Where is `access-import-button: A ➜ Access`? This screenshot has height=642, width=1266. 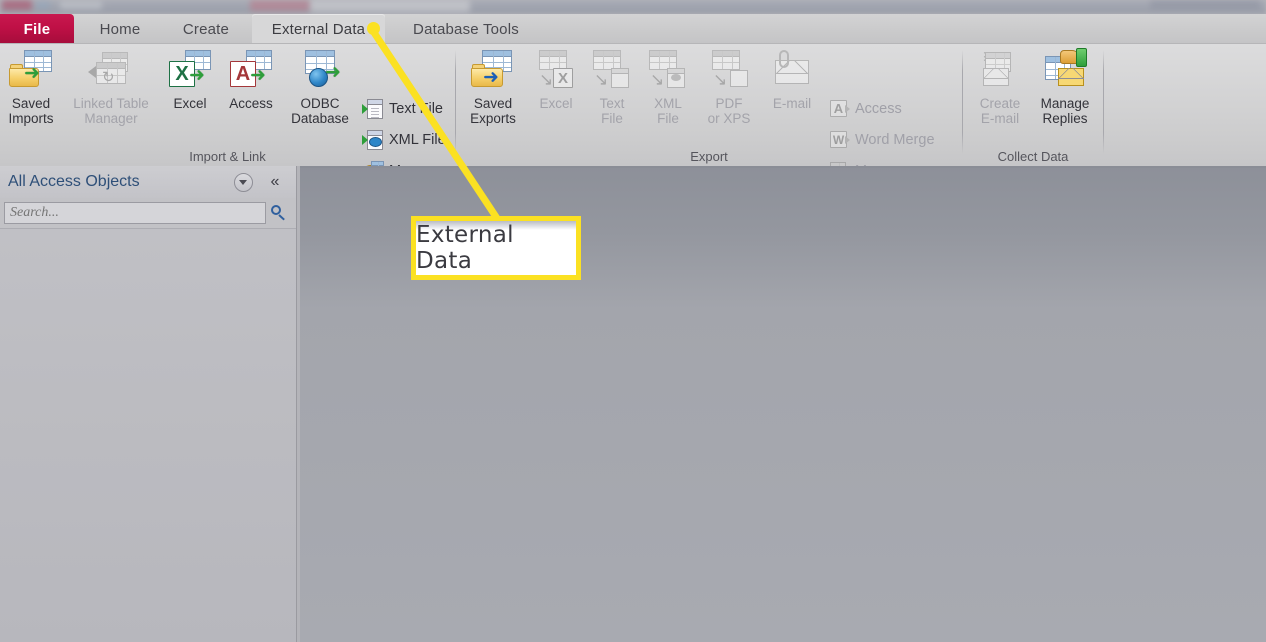
access-import-button: A ➜ Access is located at coordinates (251, 79).